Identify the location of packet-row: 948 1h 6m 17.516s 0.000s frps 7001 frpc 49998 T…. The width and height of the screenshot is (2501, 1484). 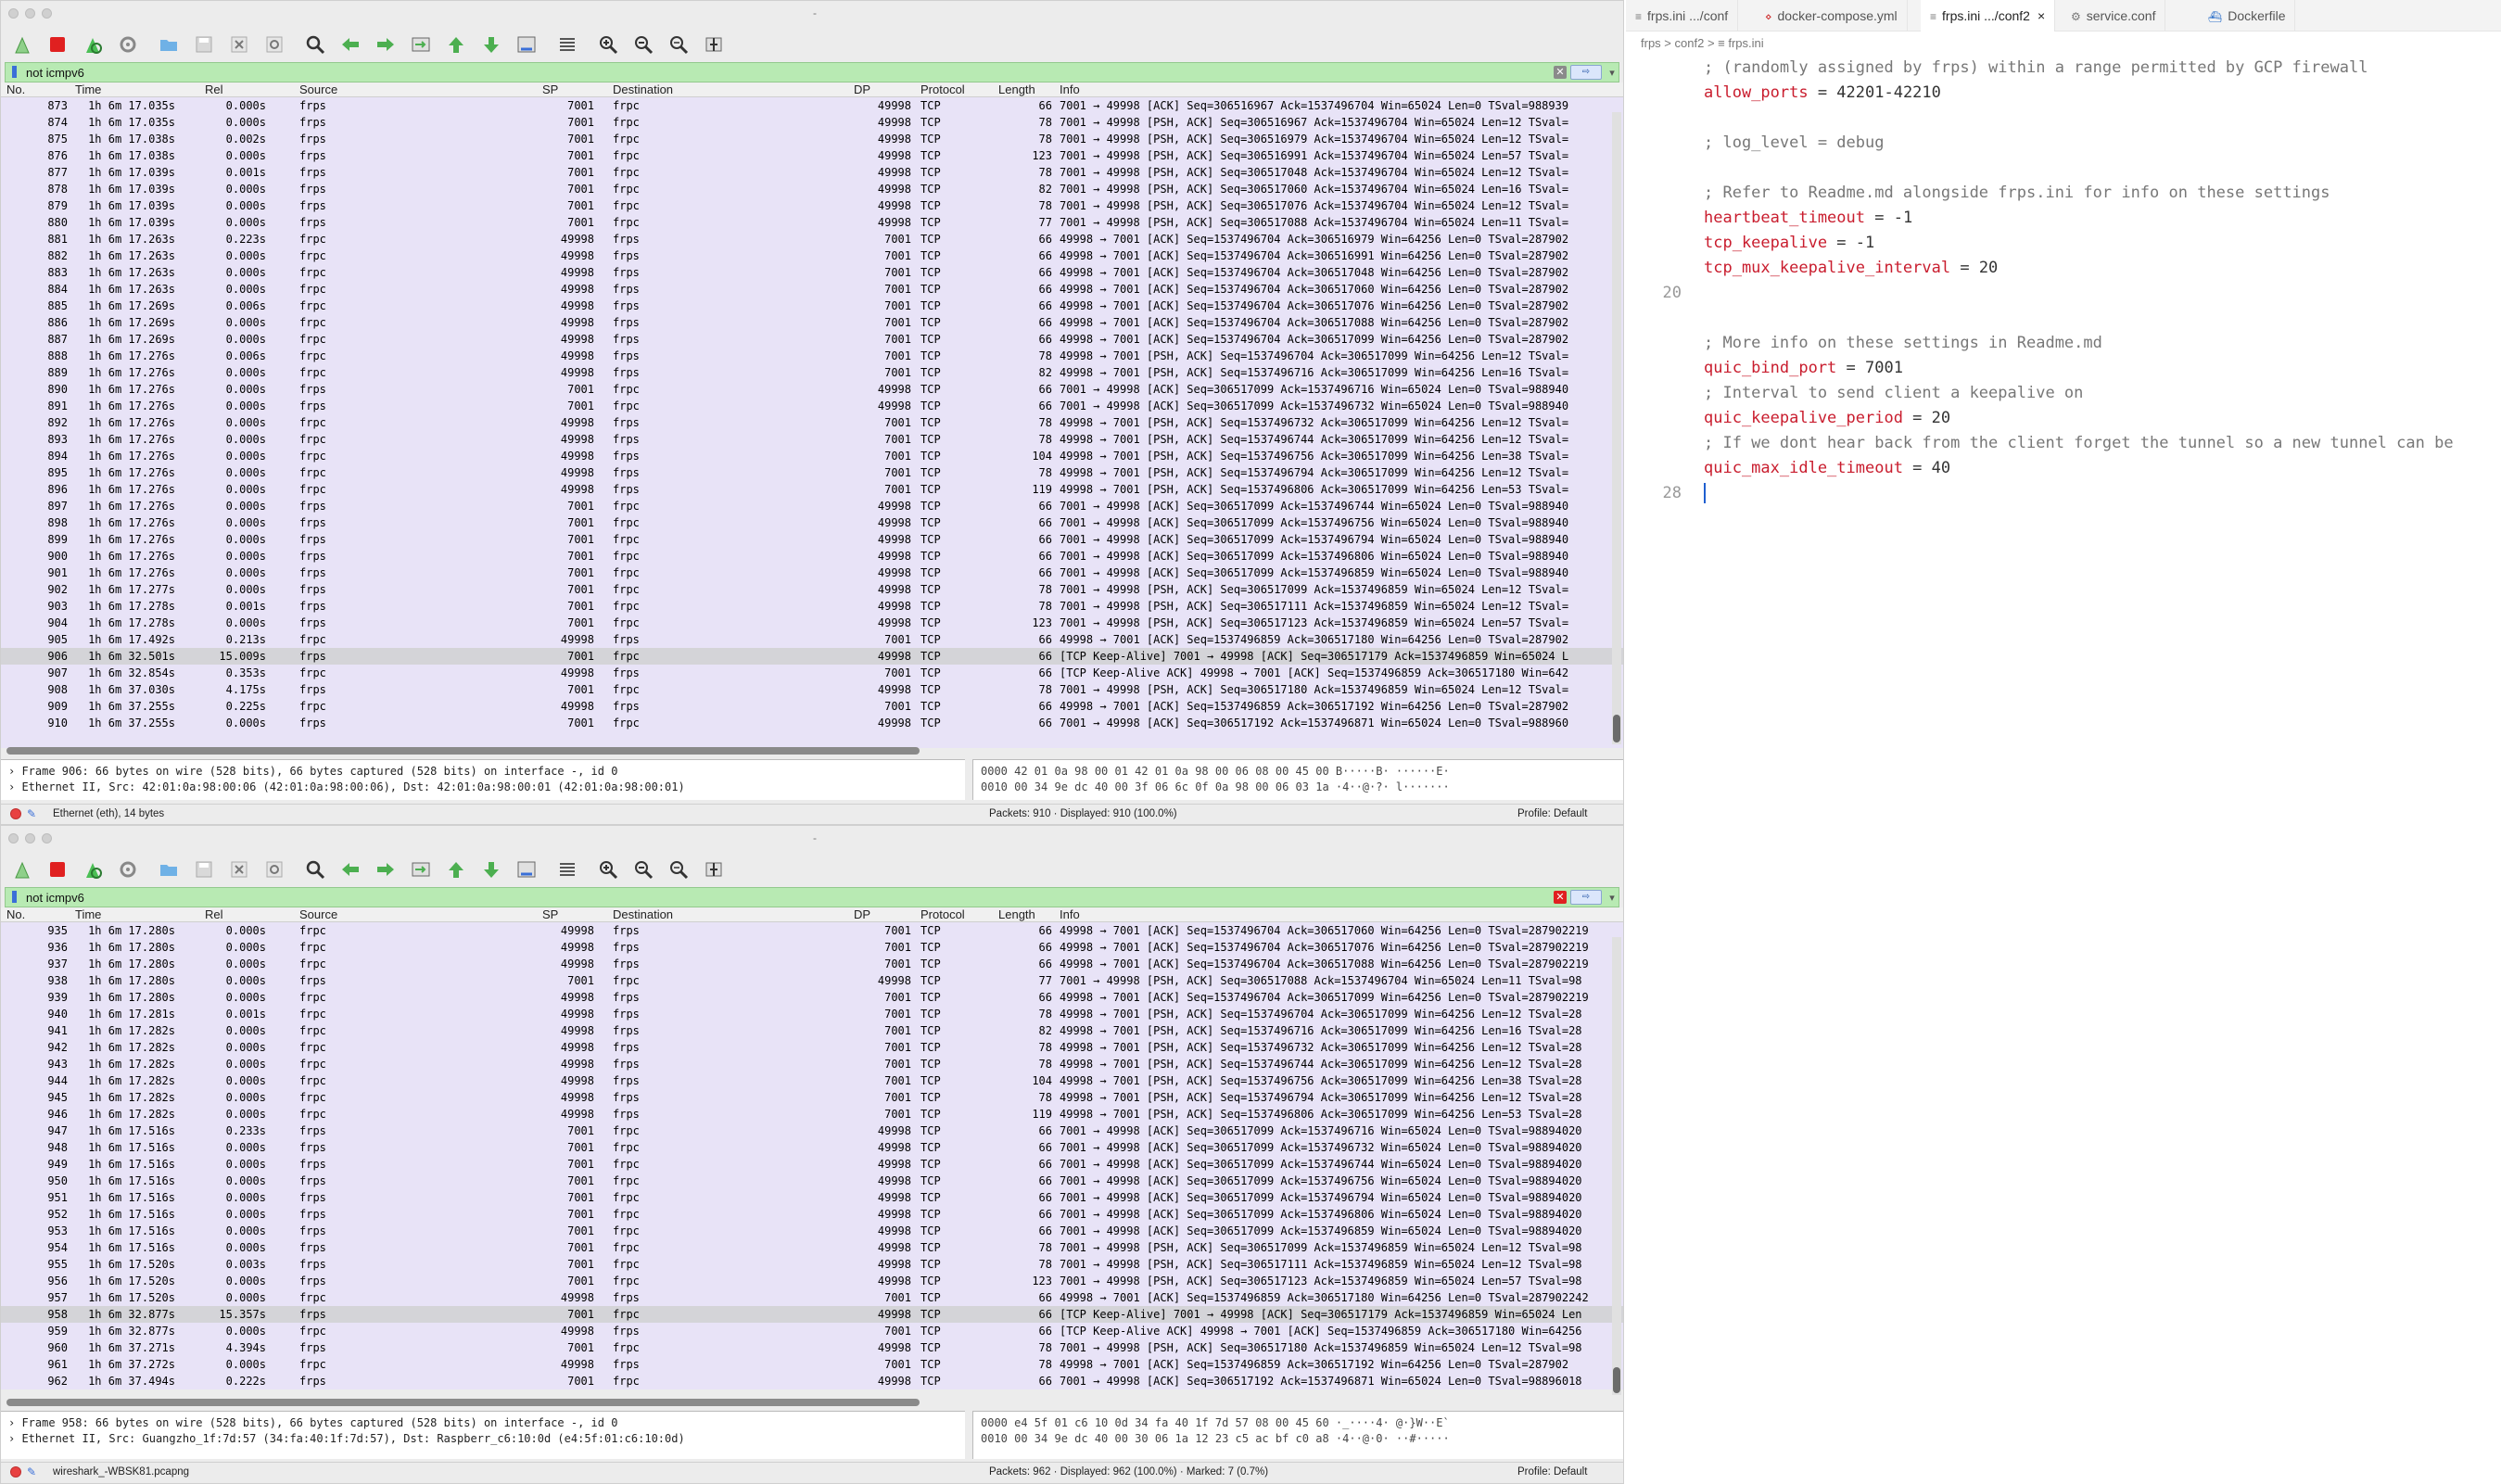
(812, 1147).